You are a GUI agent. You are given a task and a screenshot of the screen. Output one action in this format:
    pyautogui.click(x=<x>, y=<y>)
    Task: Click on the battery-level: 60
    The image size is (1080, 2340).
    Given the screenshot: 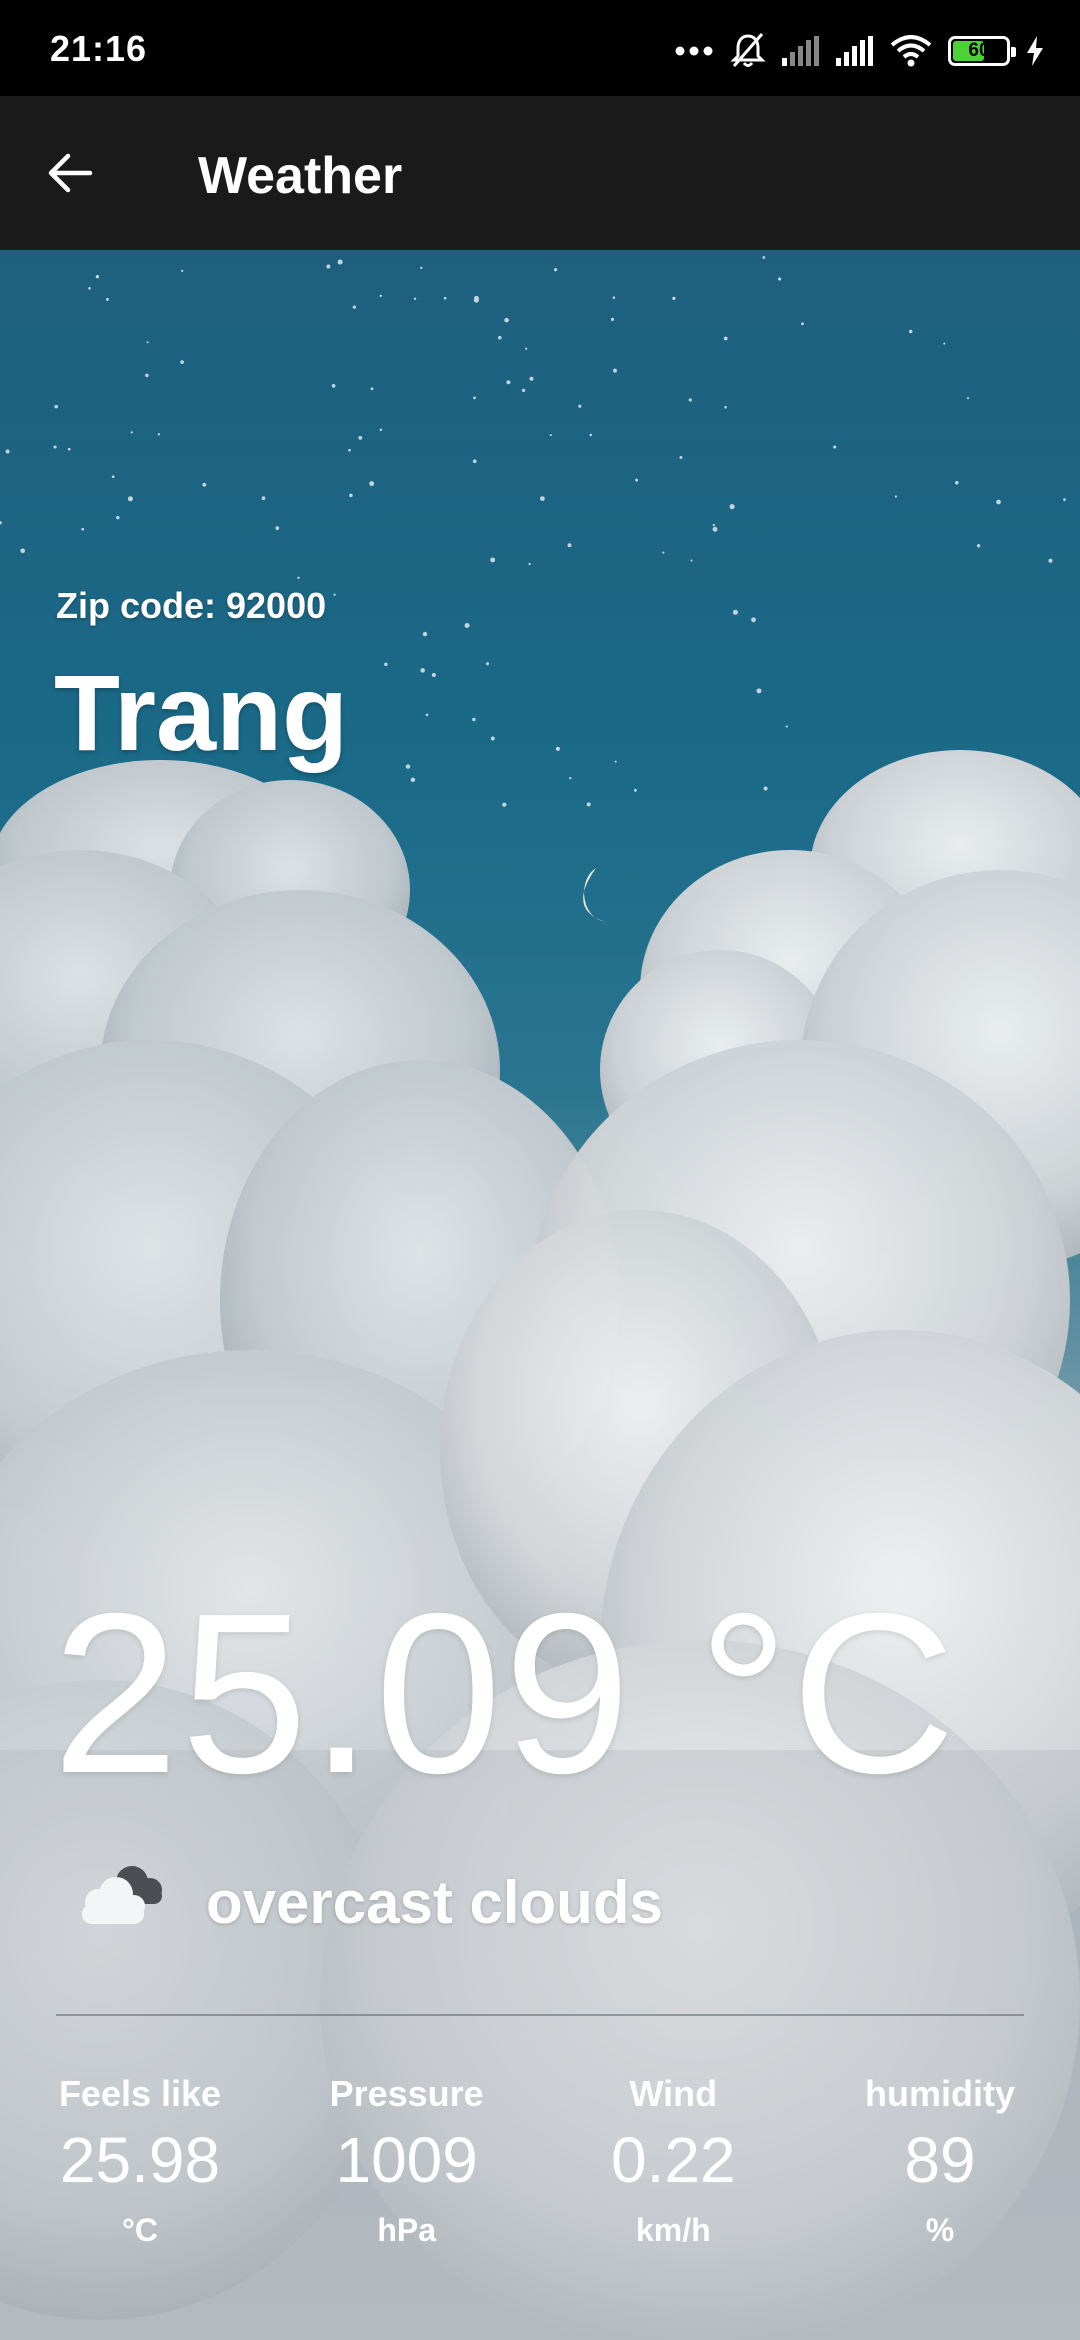 What is the action you would take?
    pyautogui.click(x=979, y=50)
    